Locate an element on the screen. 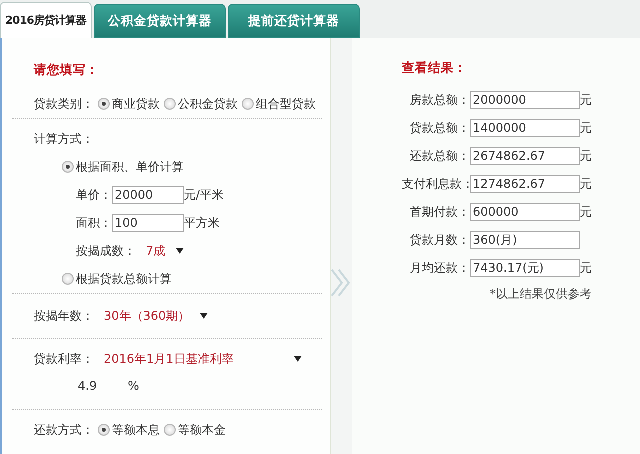 The height and width of the screenshot is (454, 640). field-label: 贷款利率： is located at coordinates (64, 359).